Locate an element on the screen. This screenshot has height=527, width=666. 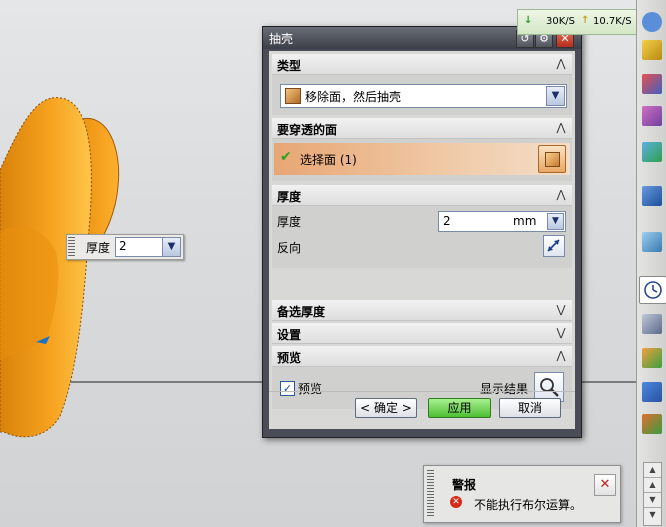
type-select-value: 移除面，然后抽壳 is located at coordinates (353, 97).